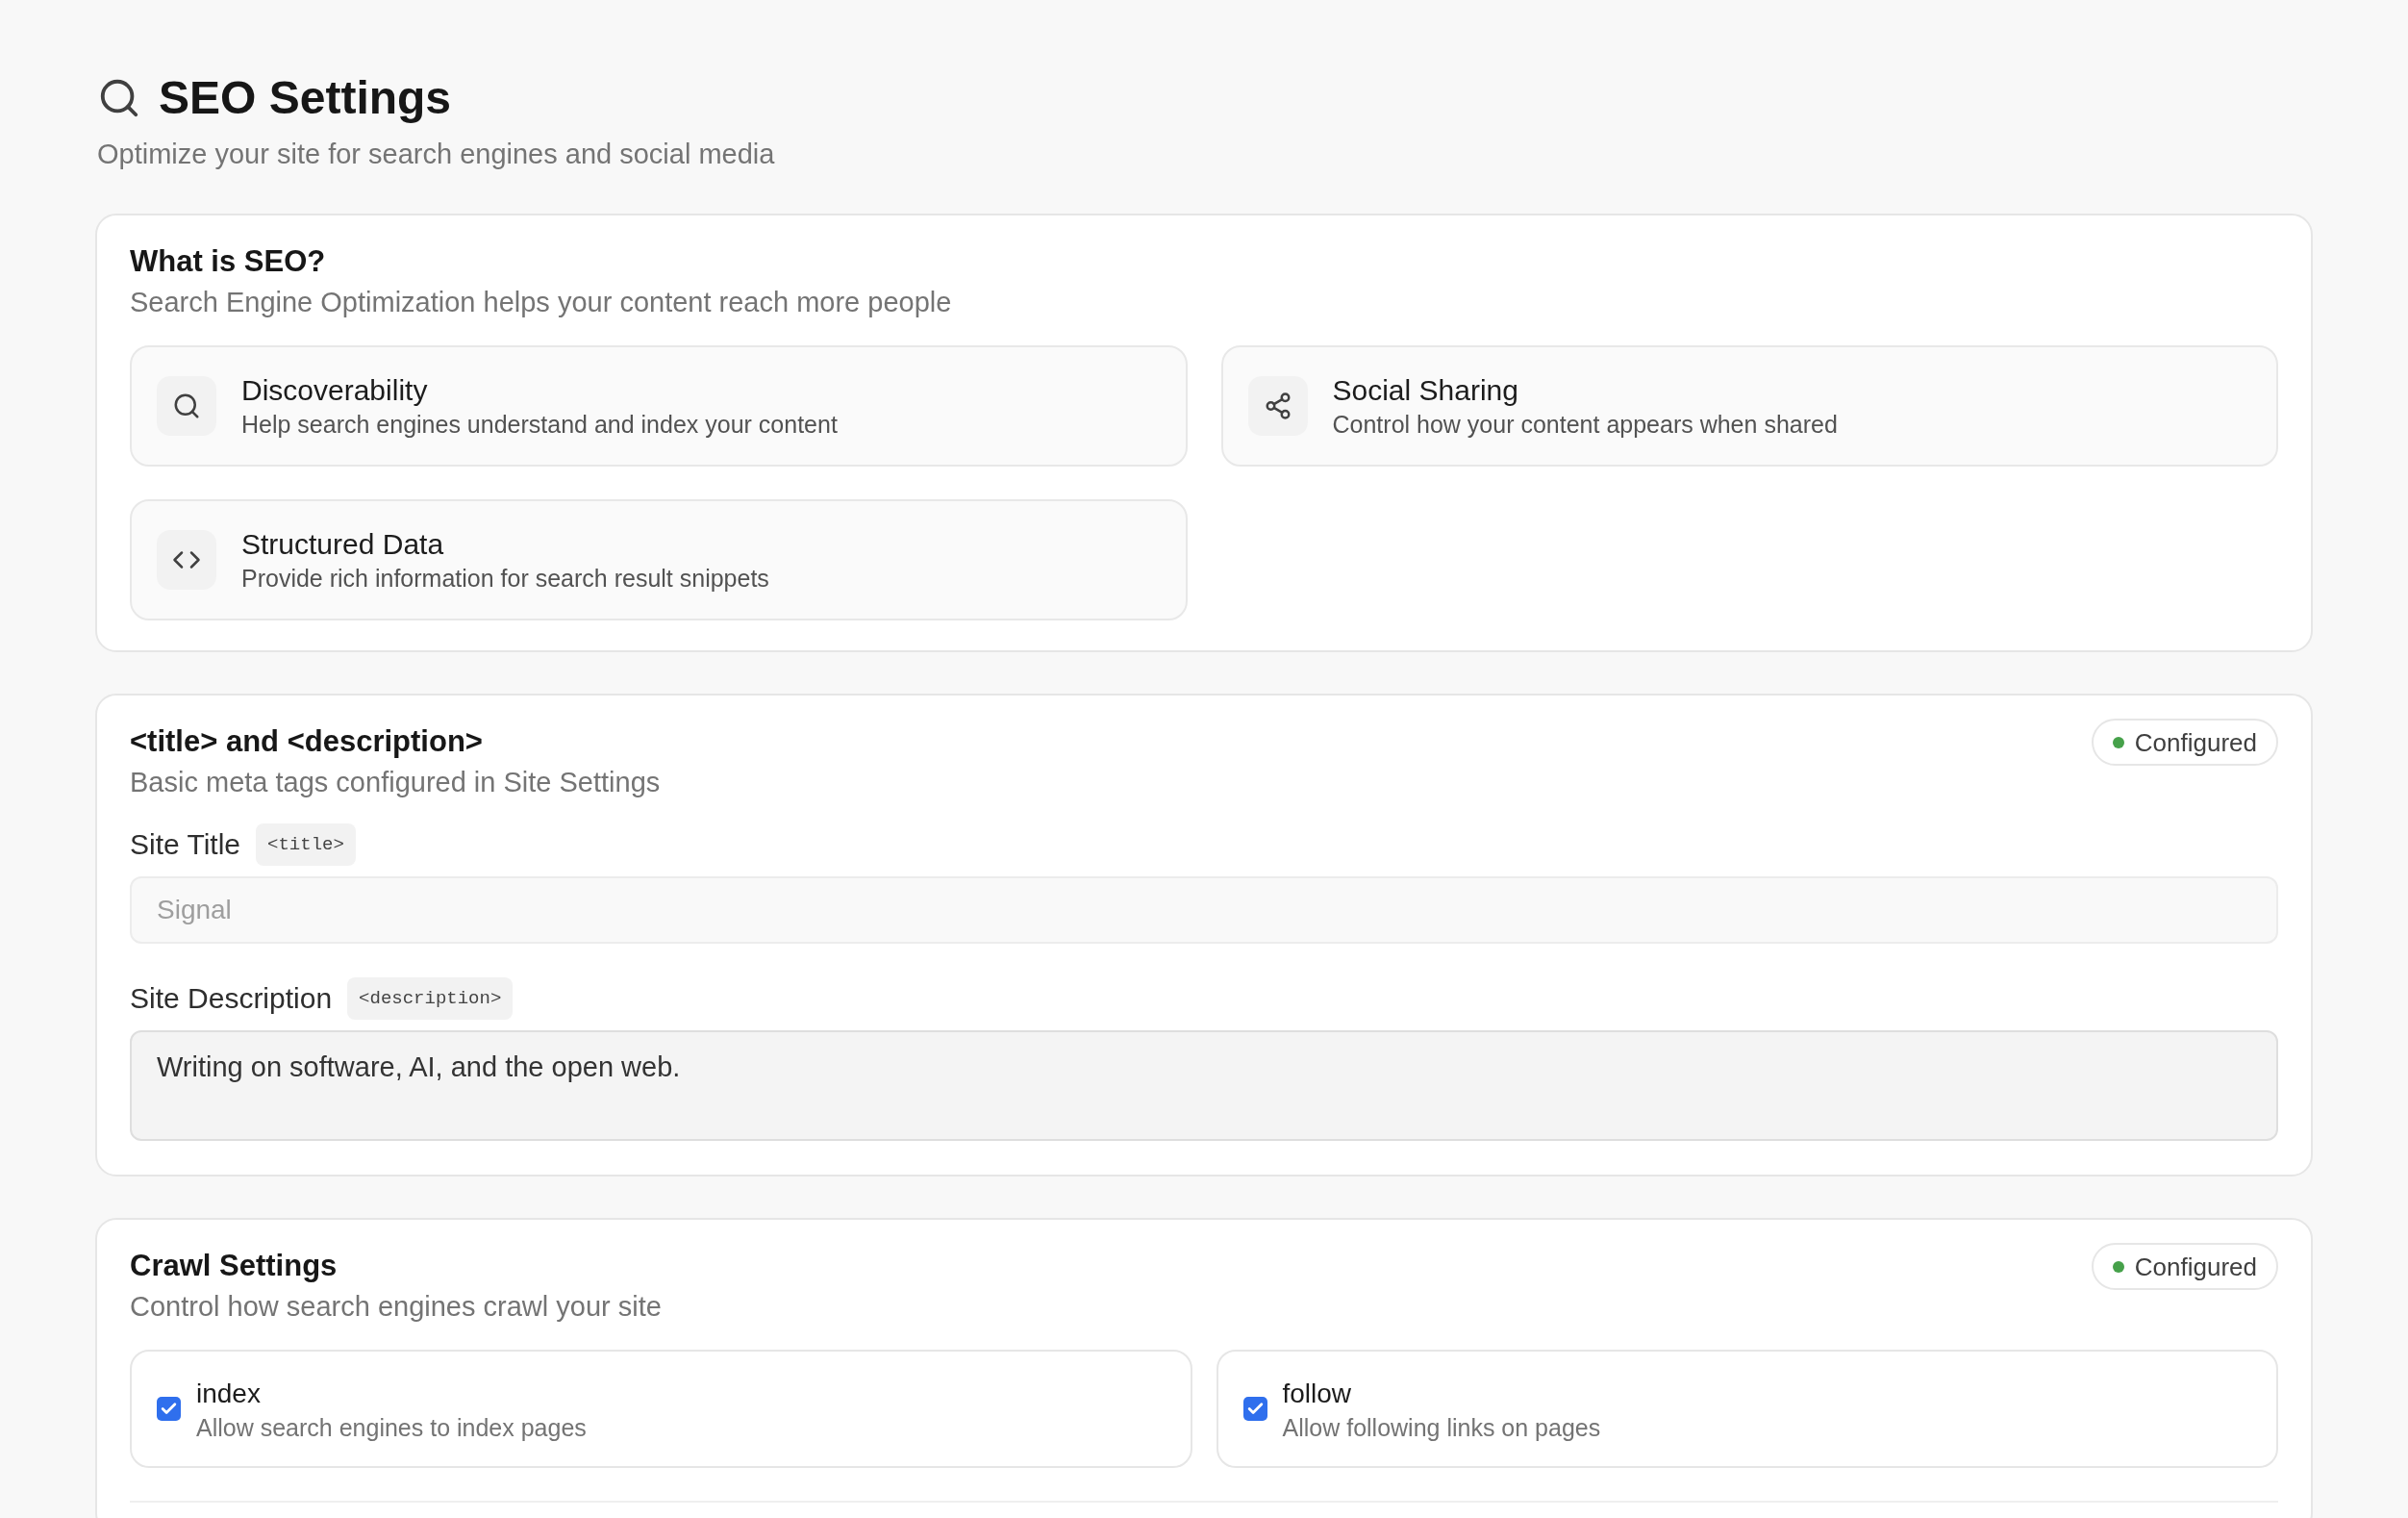 The width and height of the screenshot is (2408, 1518). Describe the element at coordinates (234, 1266) in the screenshot. I see `card-title: Crawl Settings` at that location.